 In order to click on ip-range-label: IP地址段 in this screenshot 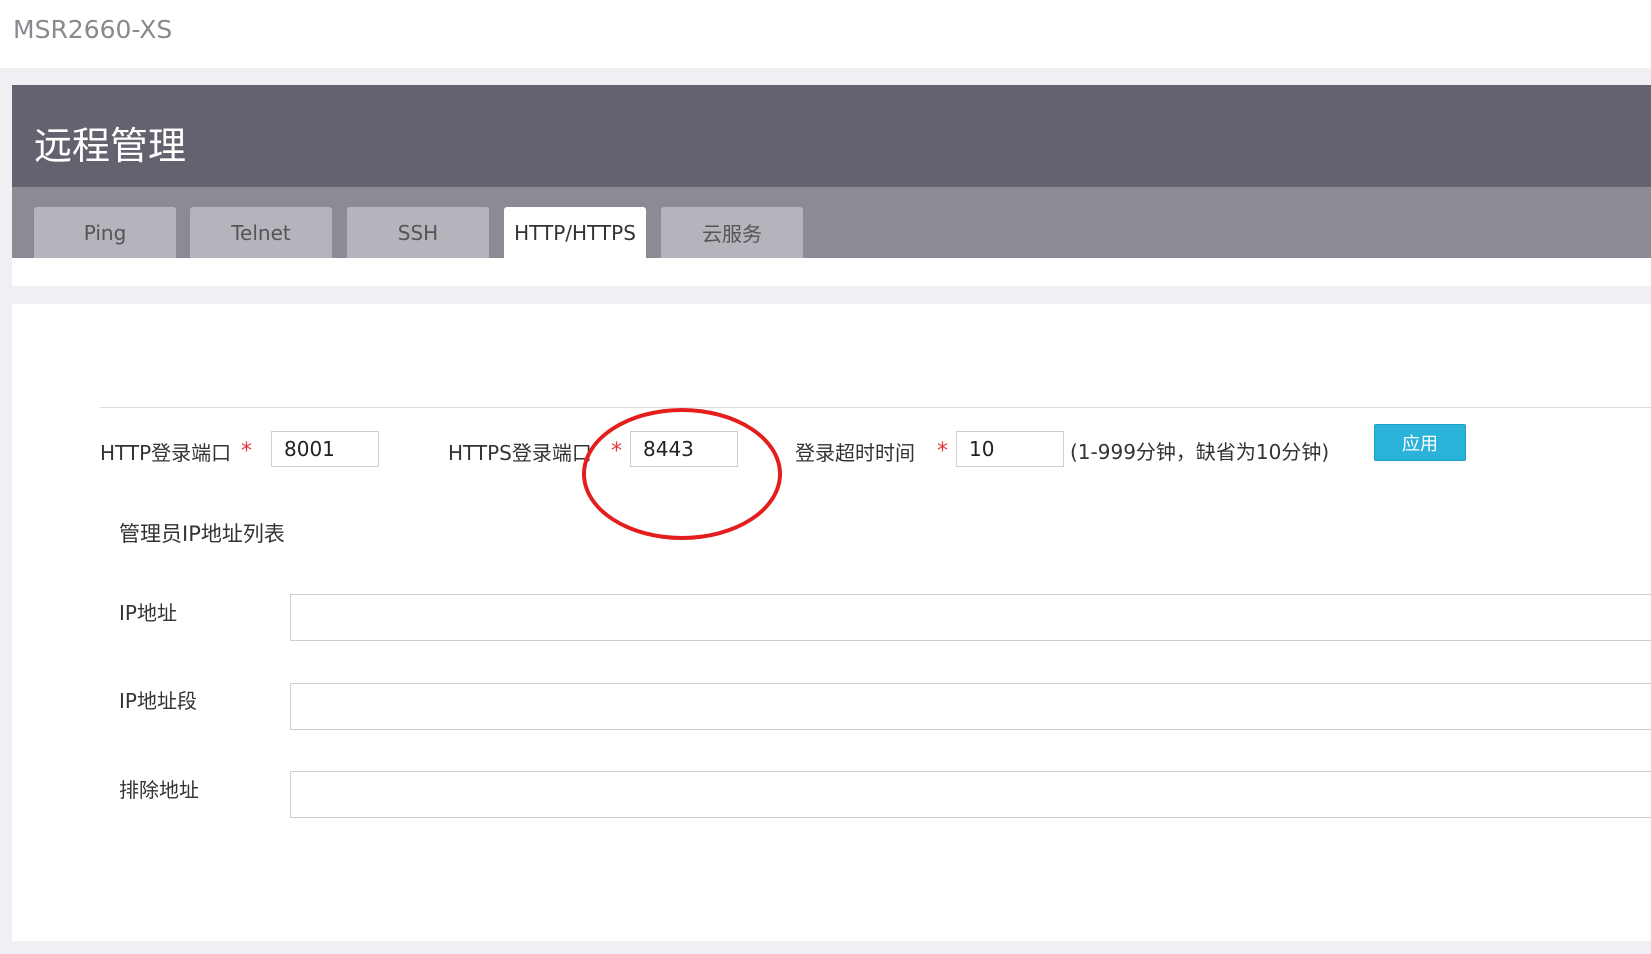, I will do `click(158, 701)`.